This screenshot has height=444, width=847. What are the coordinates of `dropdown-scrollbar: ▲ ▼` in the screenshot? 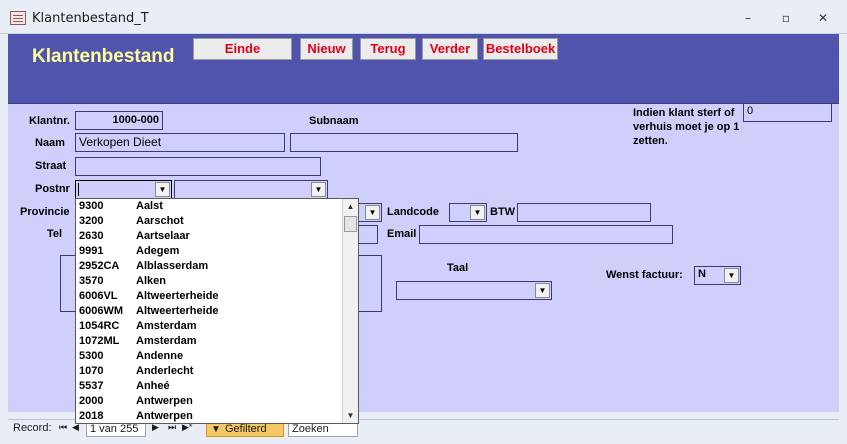 It's located at (350, 311).